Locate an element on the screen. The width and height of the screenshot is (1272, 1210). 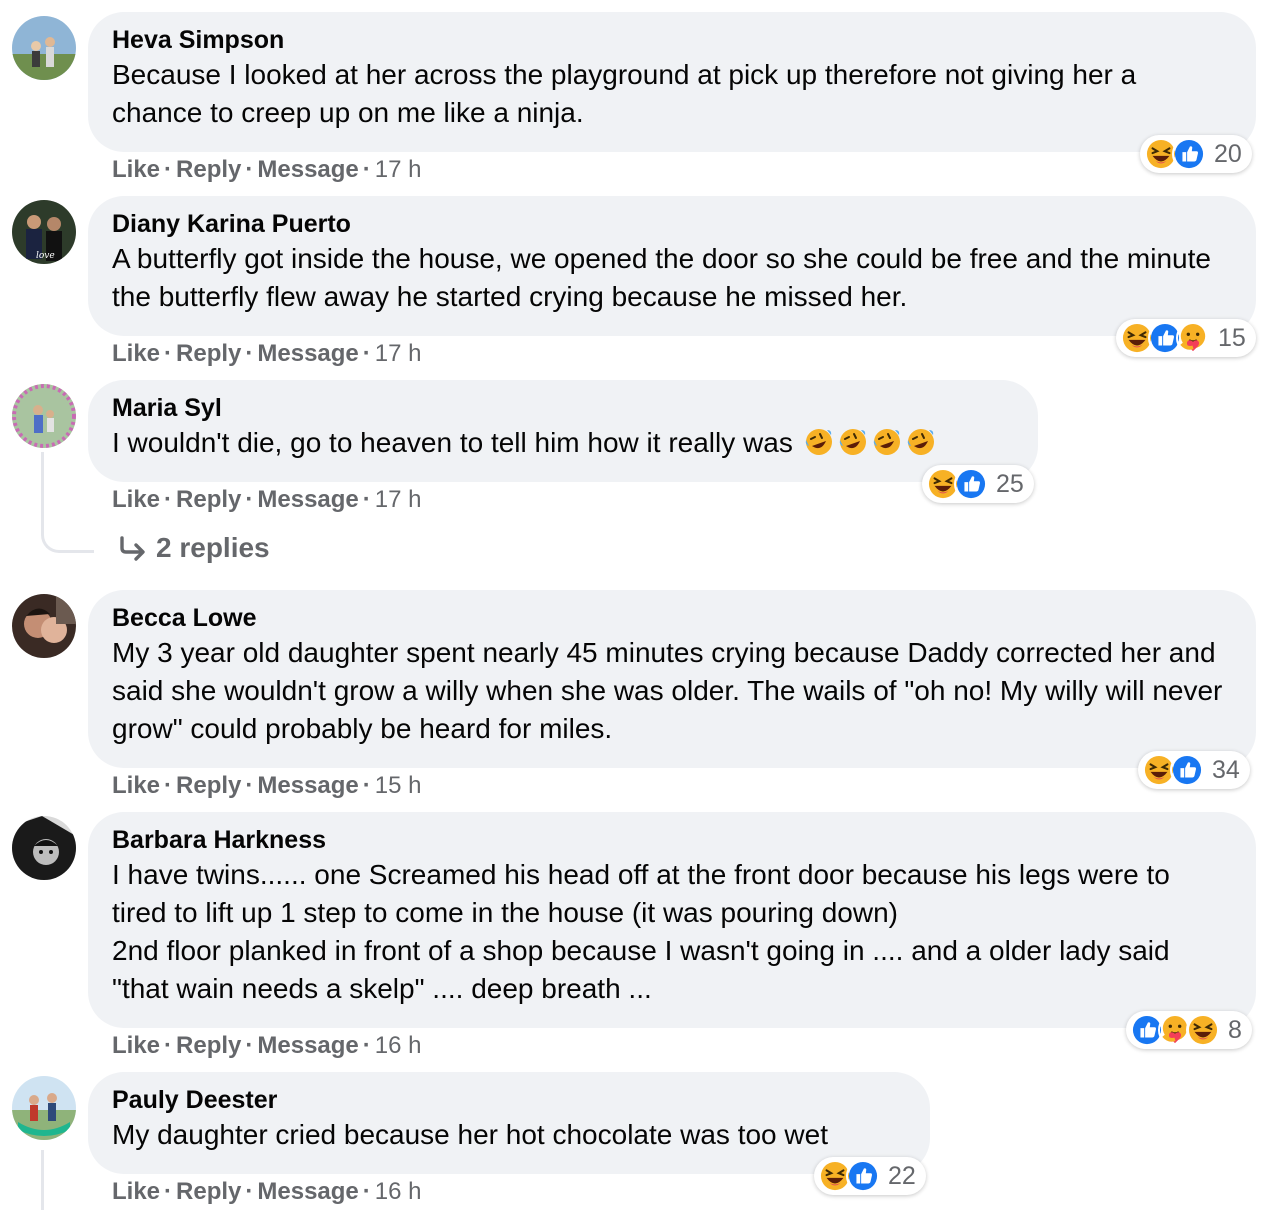
replies-count: 2 replies is located at coordinates (213, 547).